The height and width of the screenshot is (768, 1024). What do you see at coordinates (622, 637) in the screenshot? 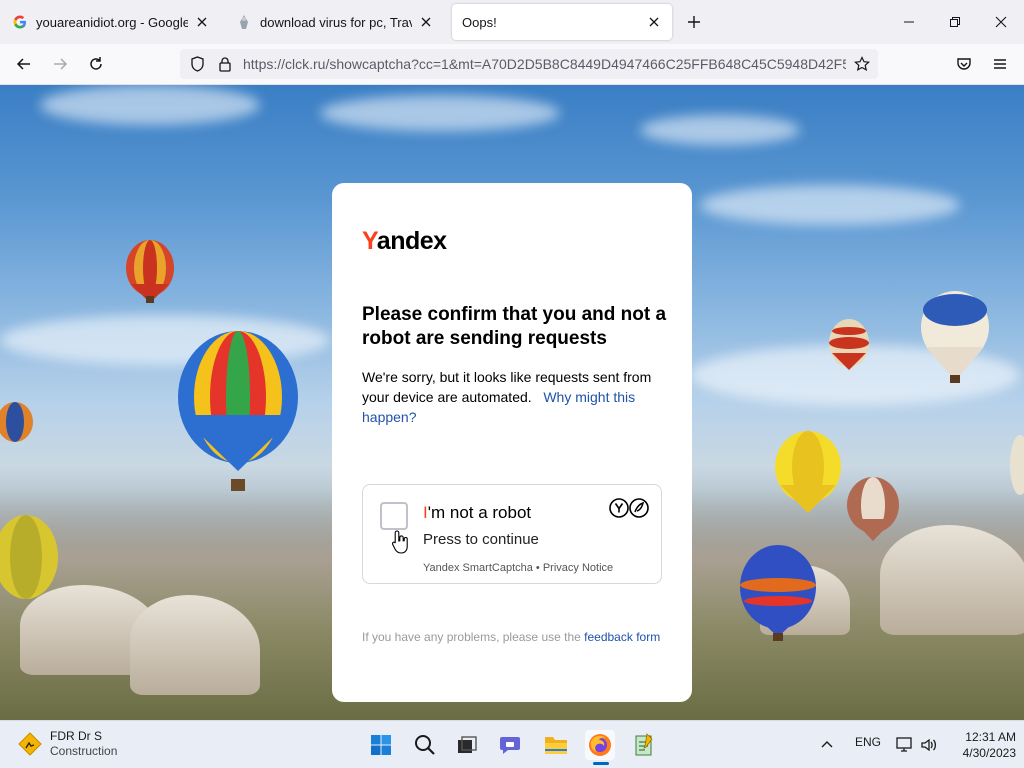
I see `feedback-form-link: feedback form` at bounding box center [622, 637].